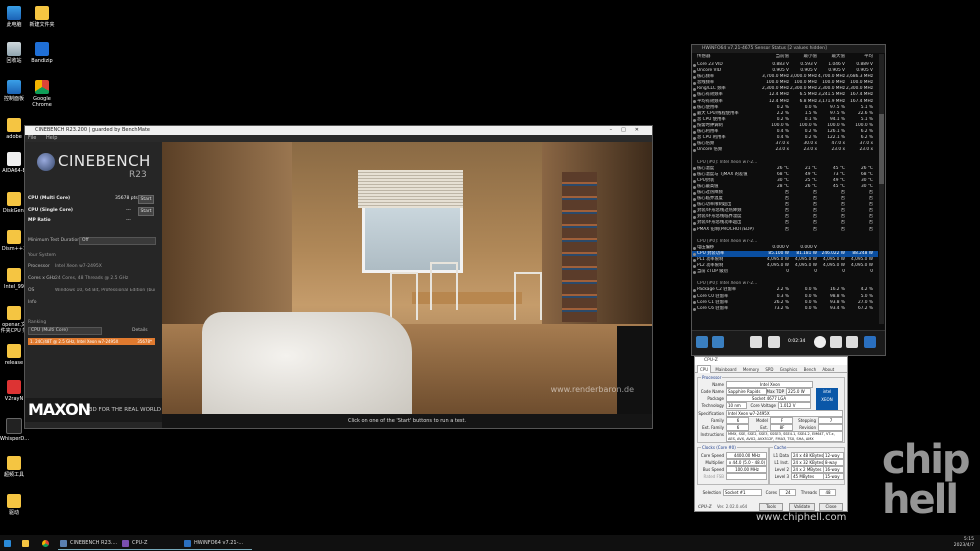  Describe the element at coordinates (852, 342) in the screenshot. I see `settings-gear-icon` at that location.